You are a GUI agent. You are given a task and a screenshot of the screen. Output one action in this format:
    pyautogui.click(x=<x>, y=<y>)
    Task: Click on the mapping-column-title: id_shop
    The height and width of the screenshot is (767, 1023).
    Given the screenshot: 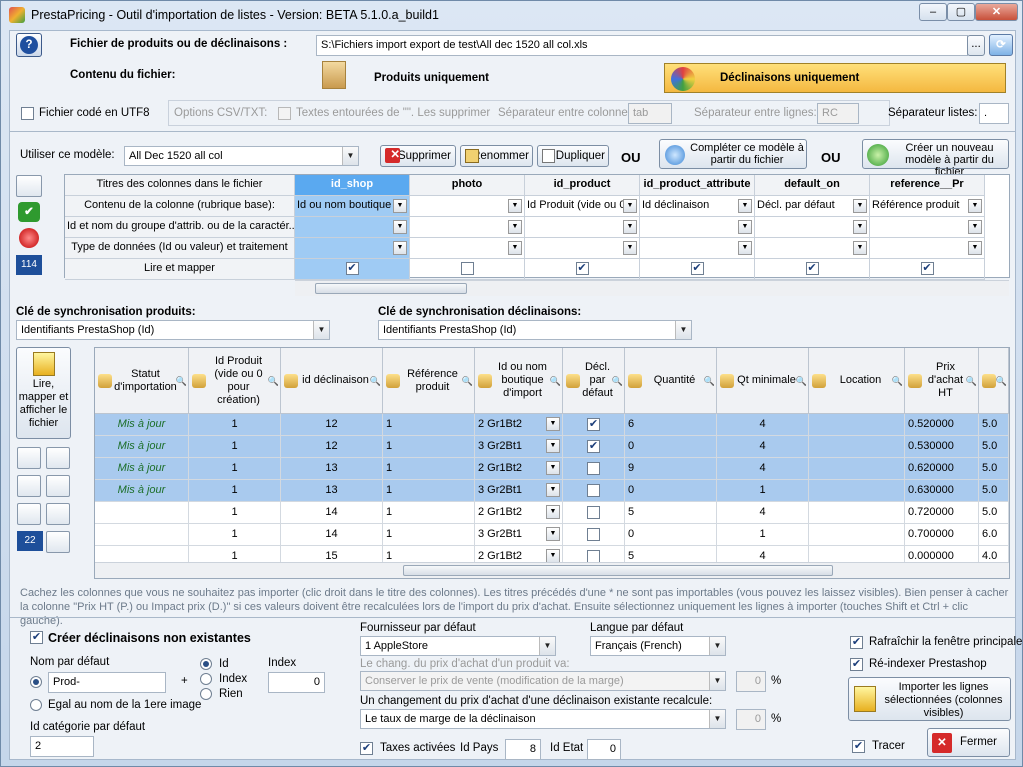 What is the action you would take?
    pyautogui.click(x=352, y=185)
    